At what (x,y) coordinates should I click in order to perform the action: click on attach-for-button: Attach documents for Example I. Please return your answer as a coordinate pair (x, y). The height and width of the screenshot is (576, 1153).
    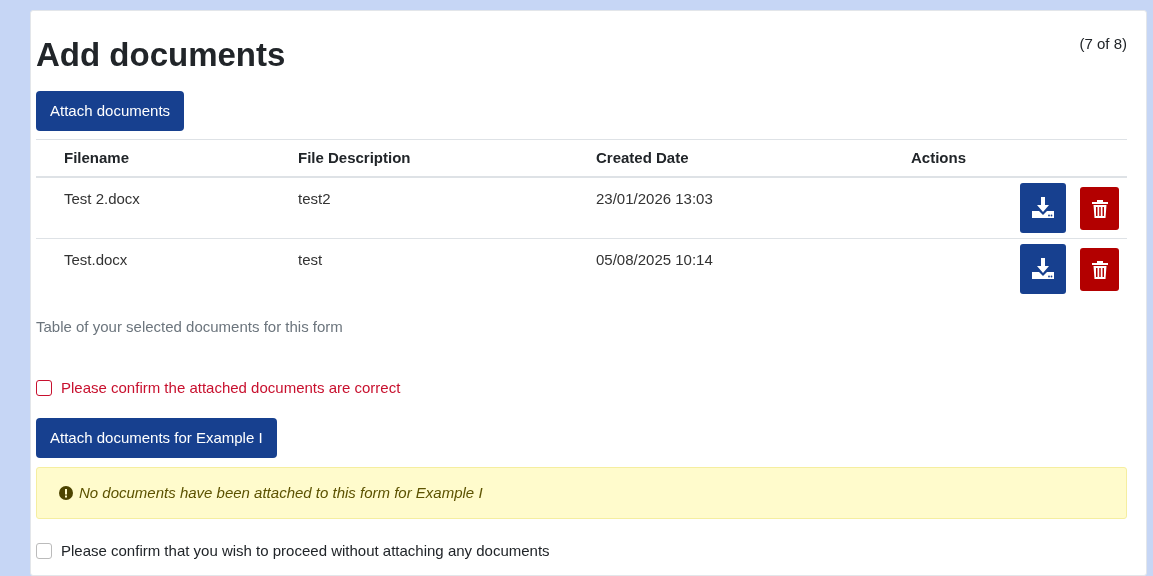
    Looking at the image, I should click on (156, 438).